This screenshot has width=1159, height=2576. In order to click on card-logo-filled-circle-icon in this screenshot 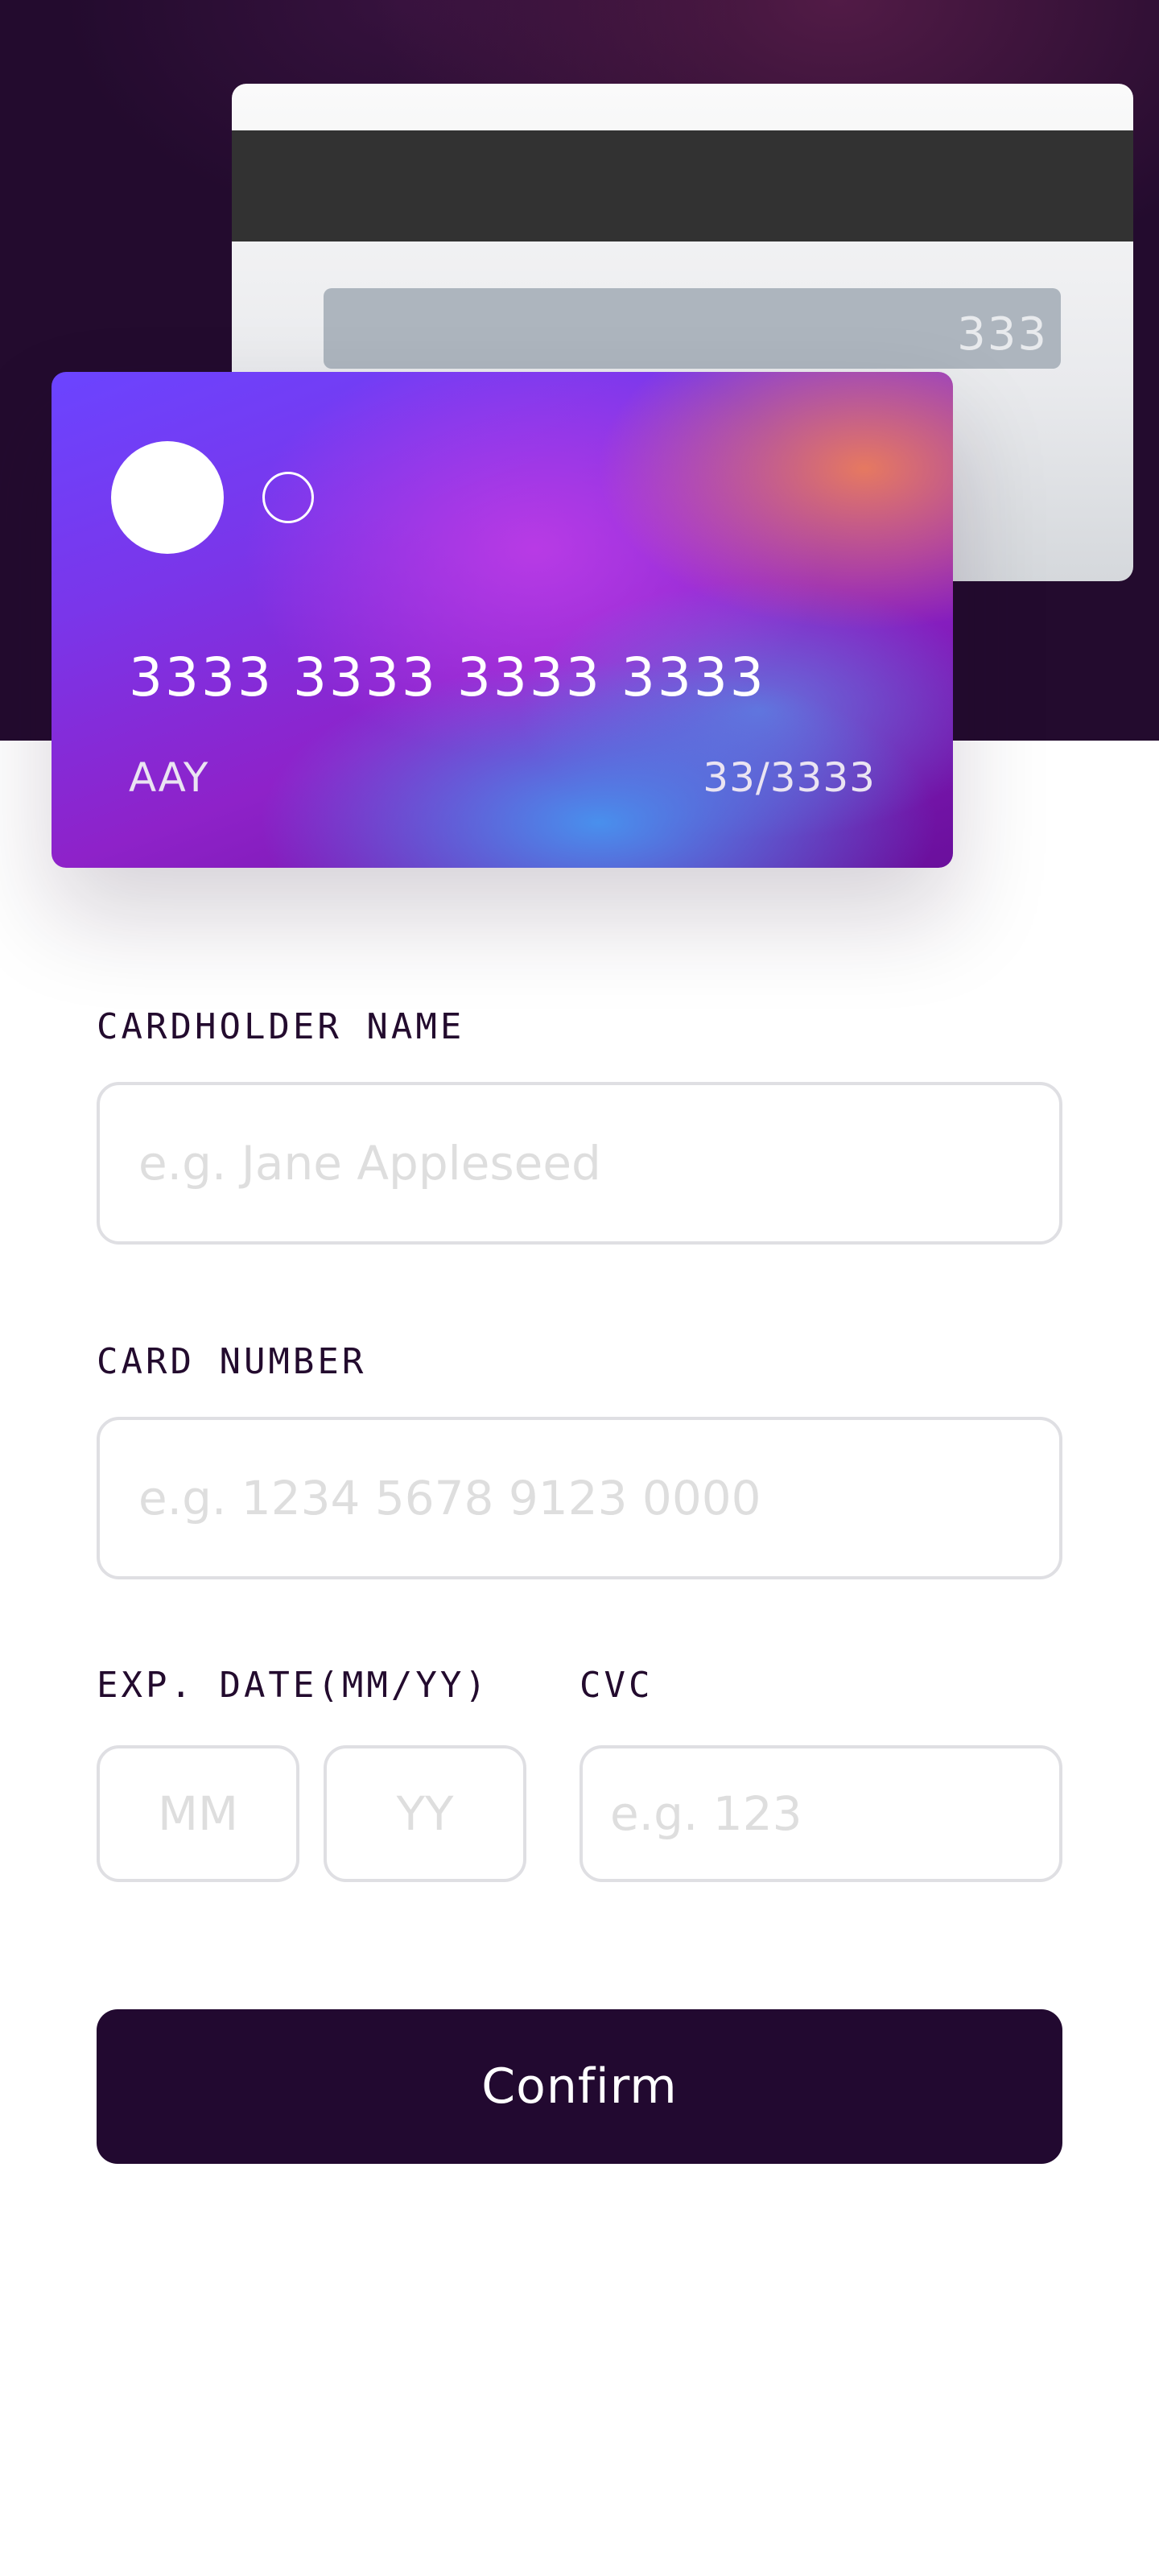, I will do `click(167, 497)`.